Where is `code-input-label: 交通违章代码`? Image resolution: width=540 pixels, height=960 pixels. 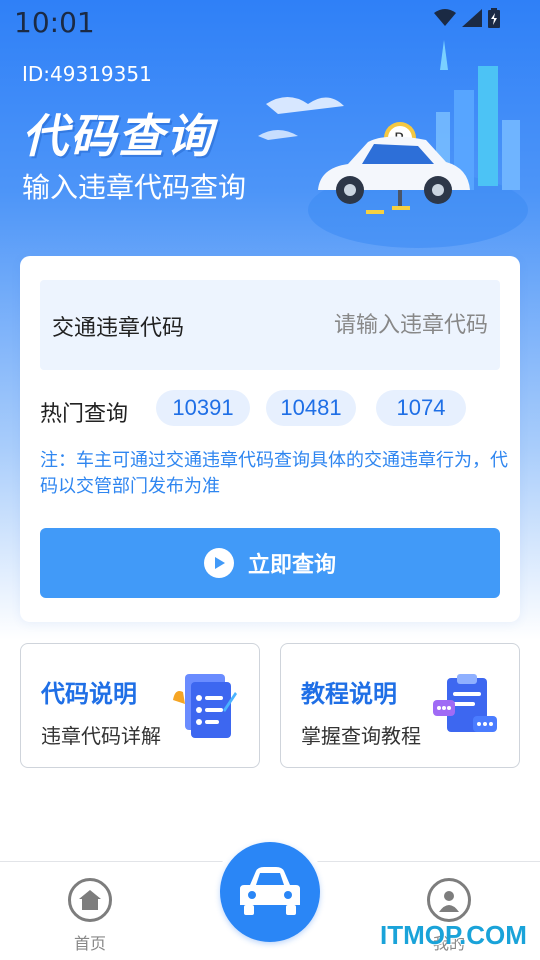 code-input-label: 交通违章代码 is located at coordinates (118, 328).